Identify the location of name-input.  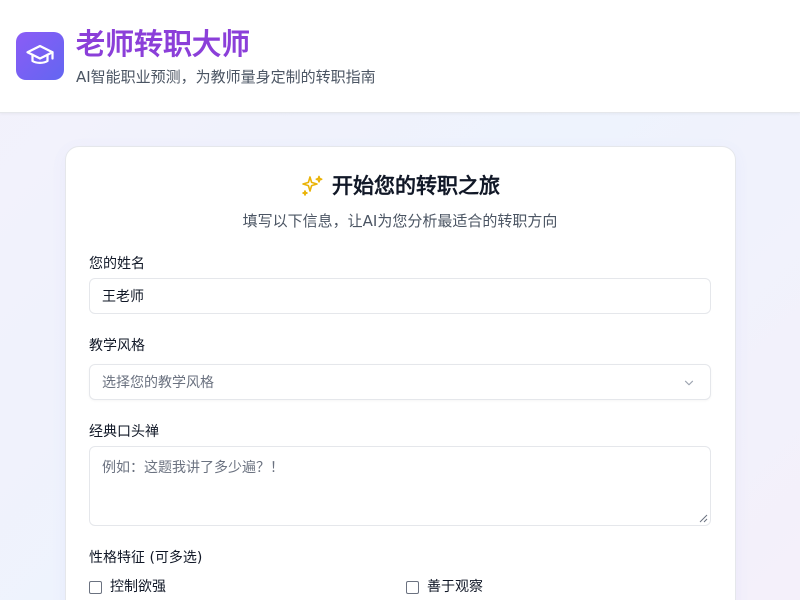
(400, 296).